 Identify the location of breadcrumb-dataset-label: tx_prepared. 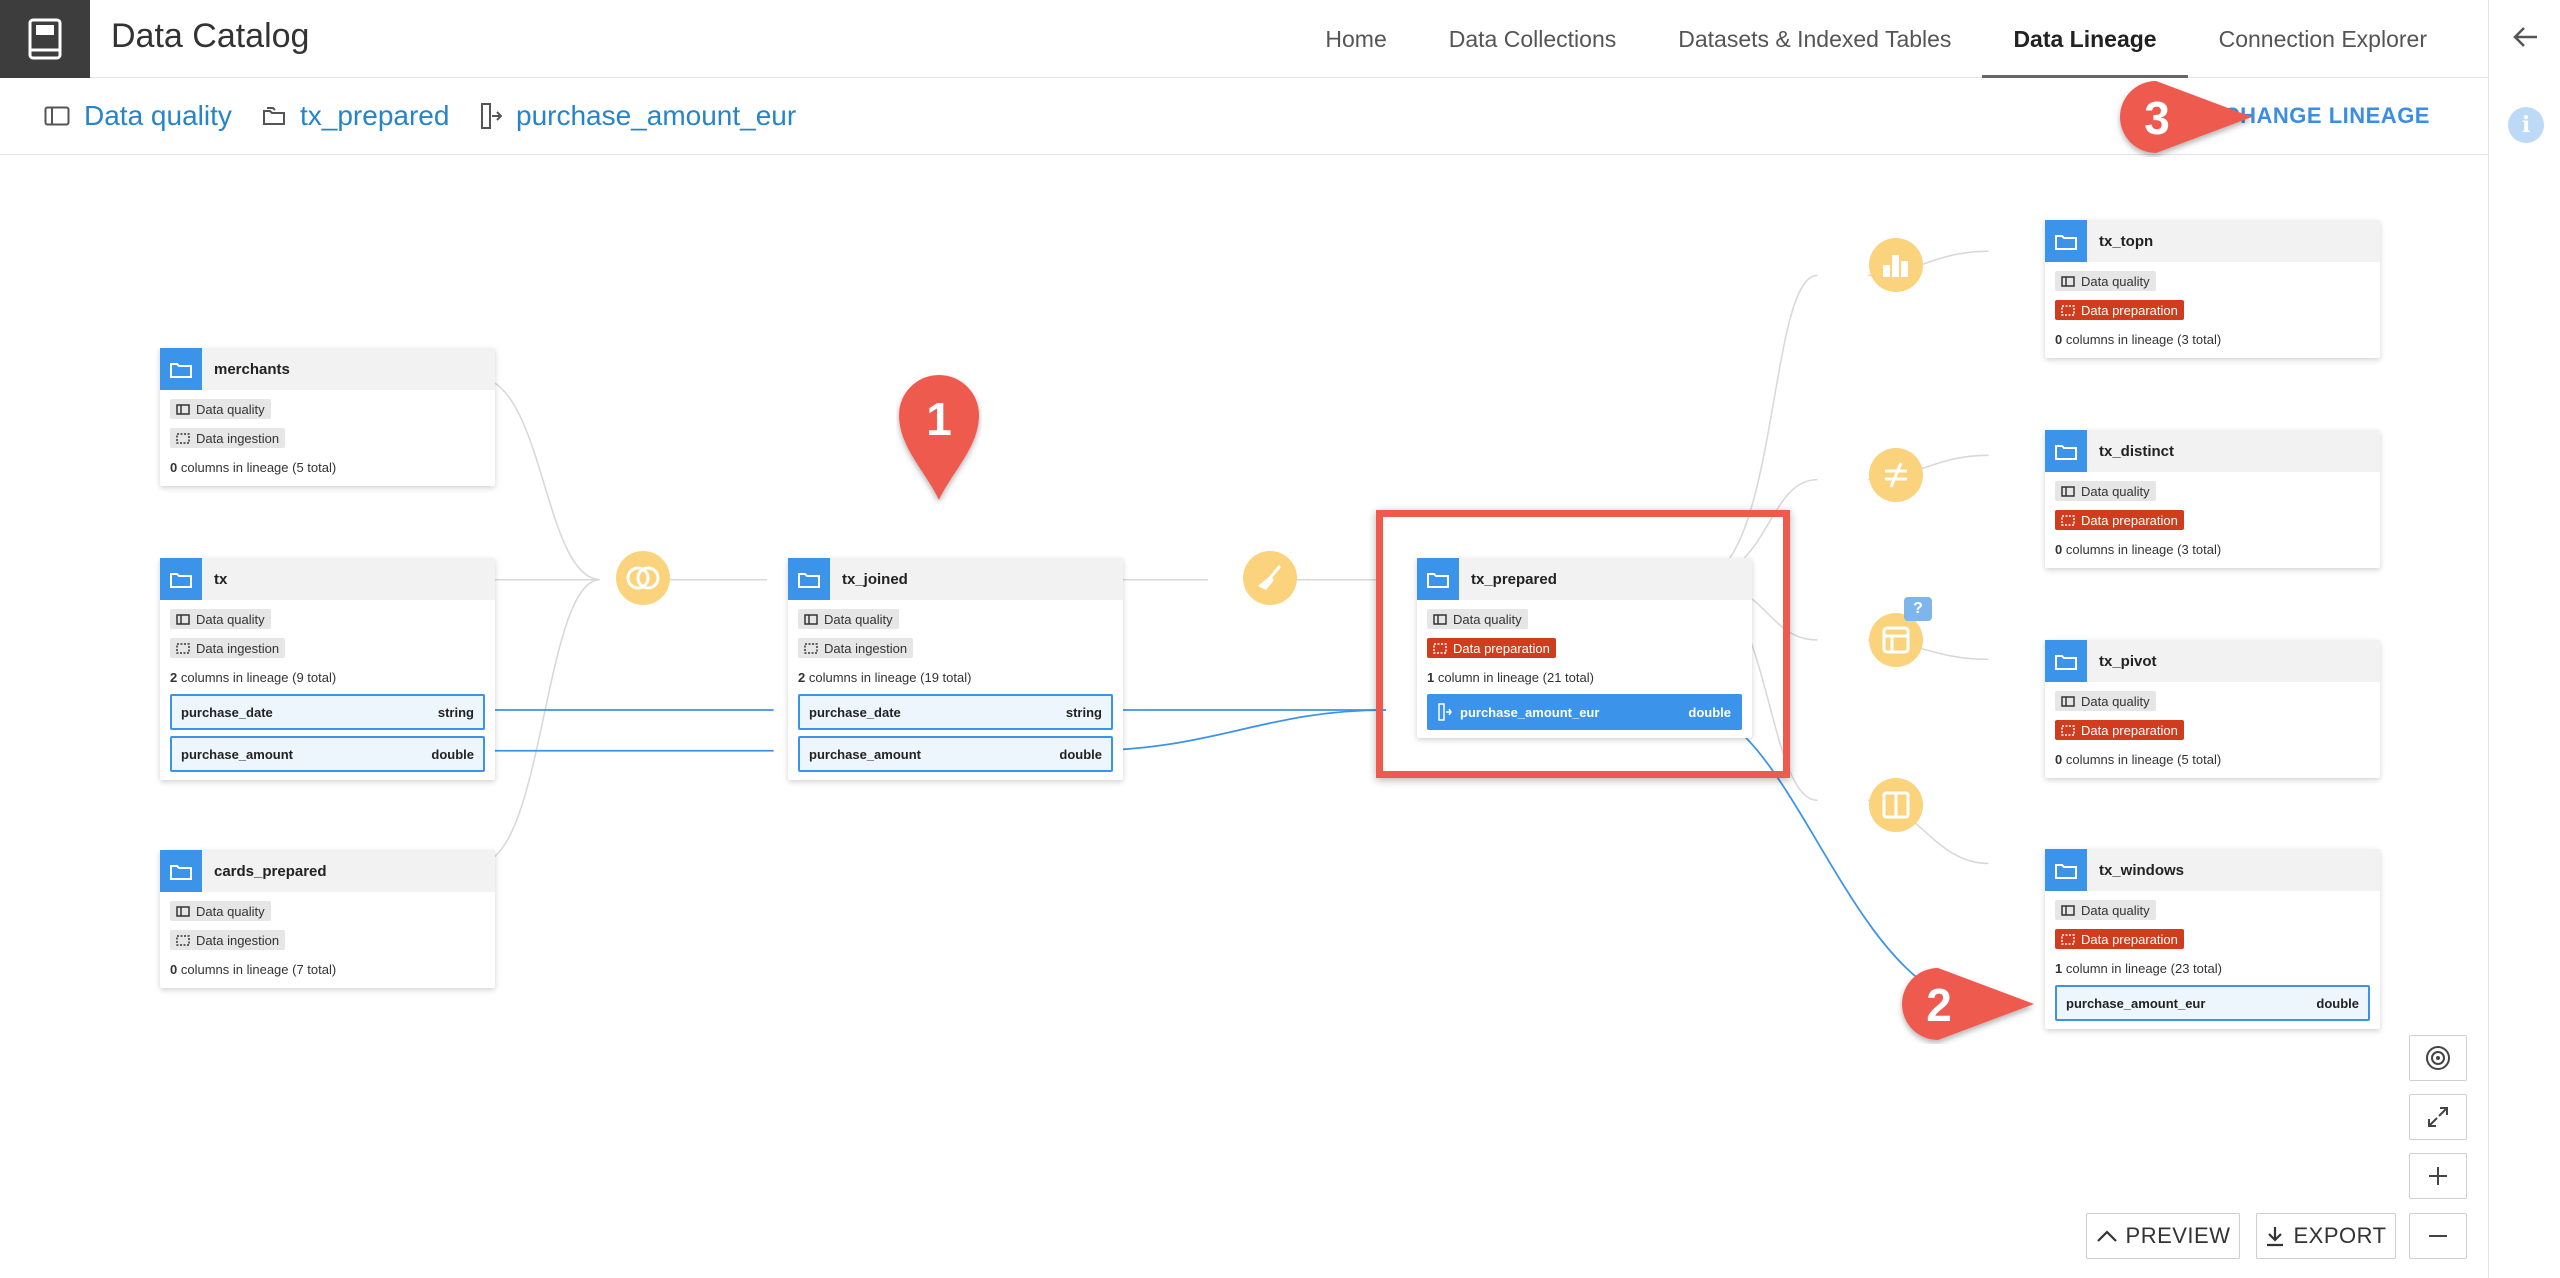
(375, 115).